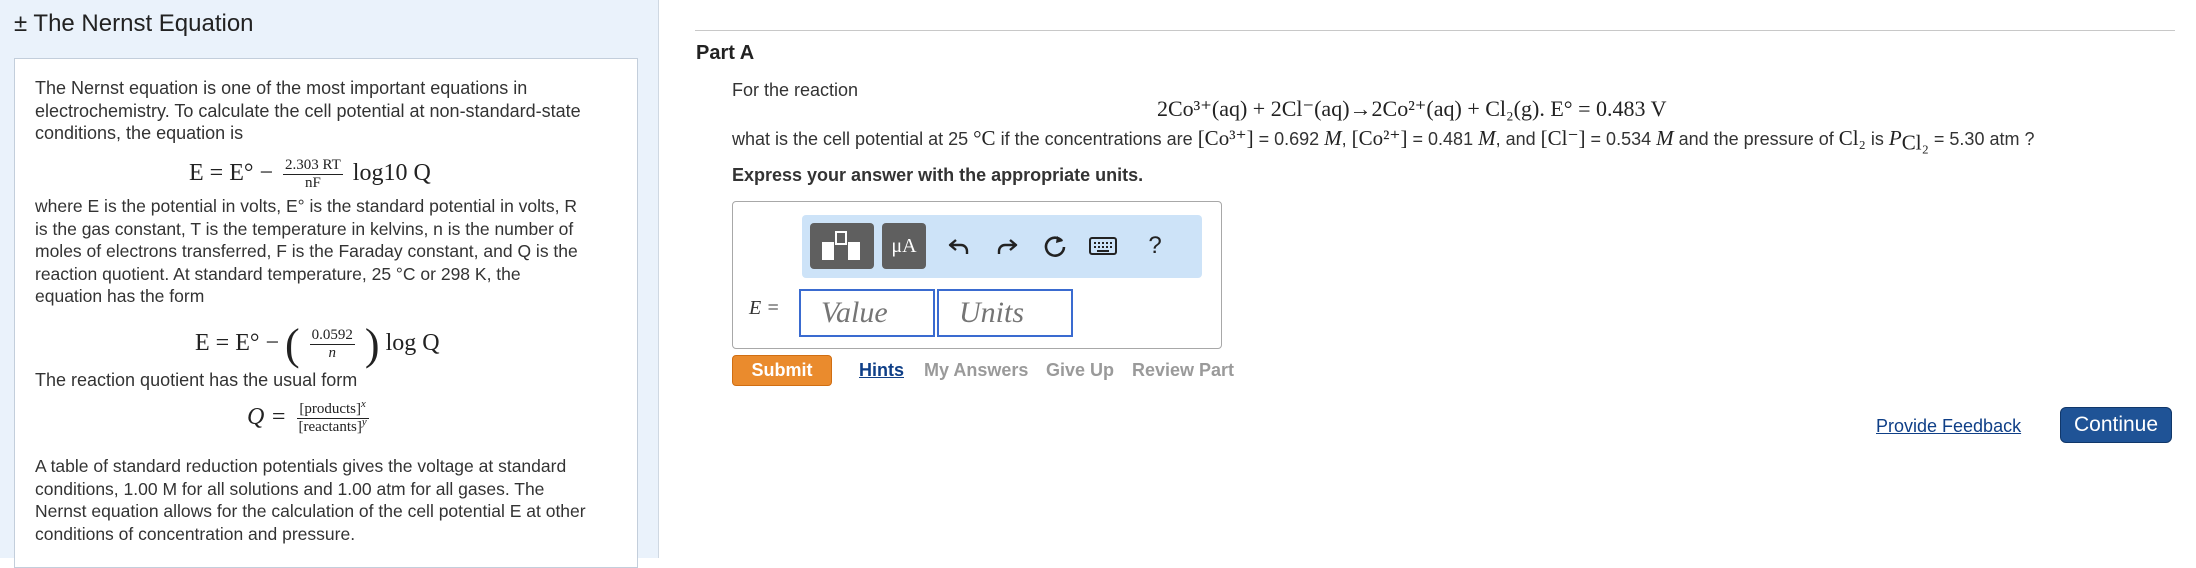 This screenshot has width=2196, height=568. I want to click on redo-icon, so click(1007, 246).